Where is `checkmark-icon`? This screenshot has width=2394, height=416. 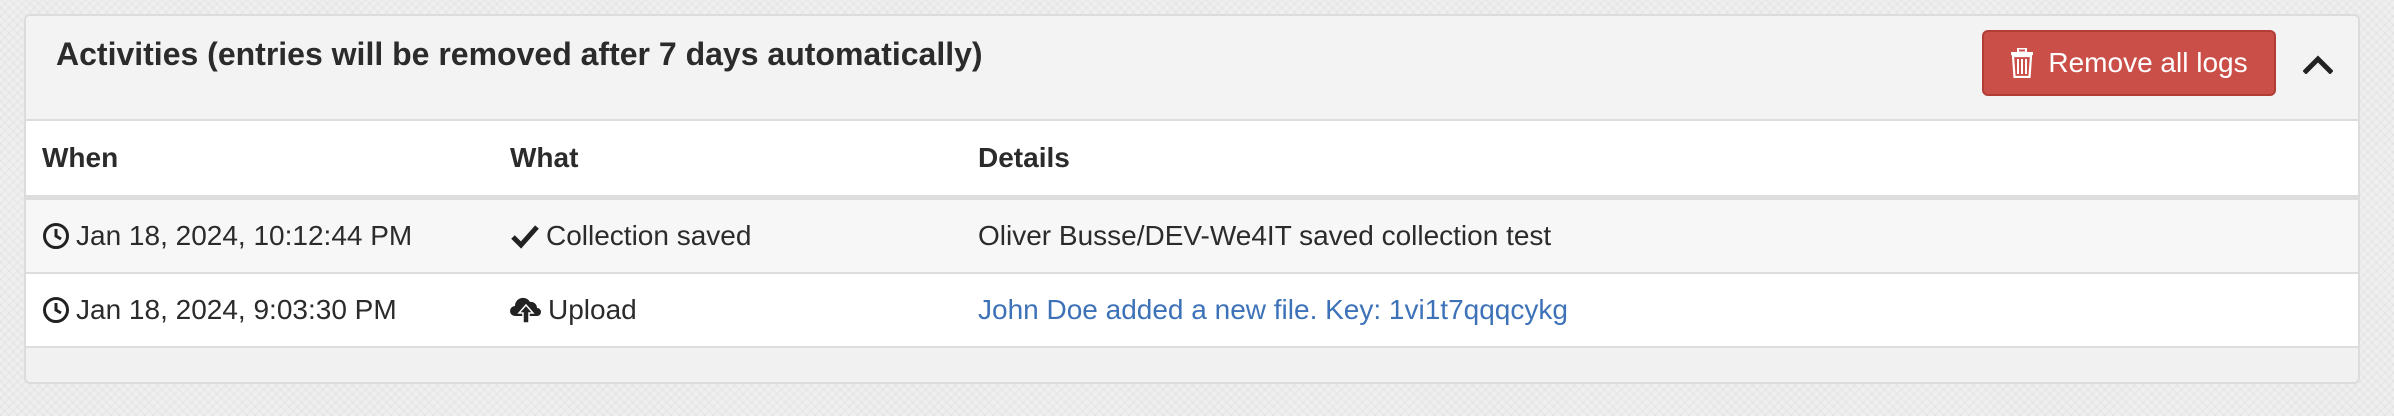
checkmark-icon is located at coordinates (525, 237).